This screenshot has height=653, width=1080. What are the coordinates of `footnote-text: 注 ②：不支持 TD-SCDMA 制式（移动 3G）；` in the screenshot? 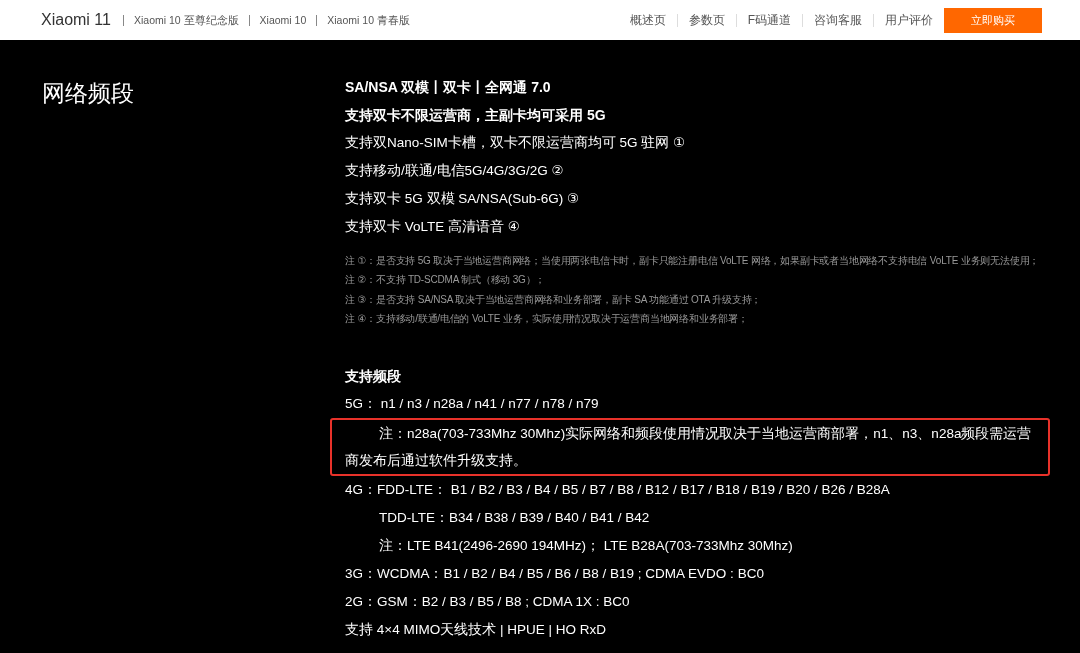 It's located at (446, 280).